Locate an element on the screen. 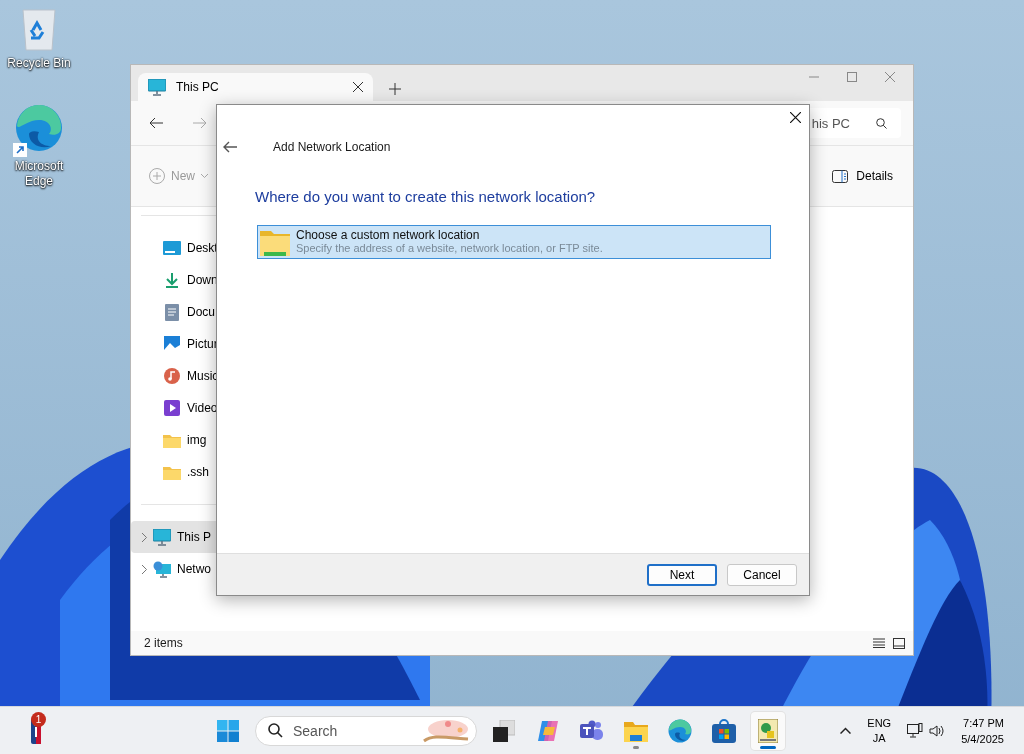 Image resolution: width=1024 pixels, height=754 pixels. document-icon is located at coordinates (172, 312).